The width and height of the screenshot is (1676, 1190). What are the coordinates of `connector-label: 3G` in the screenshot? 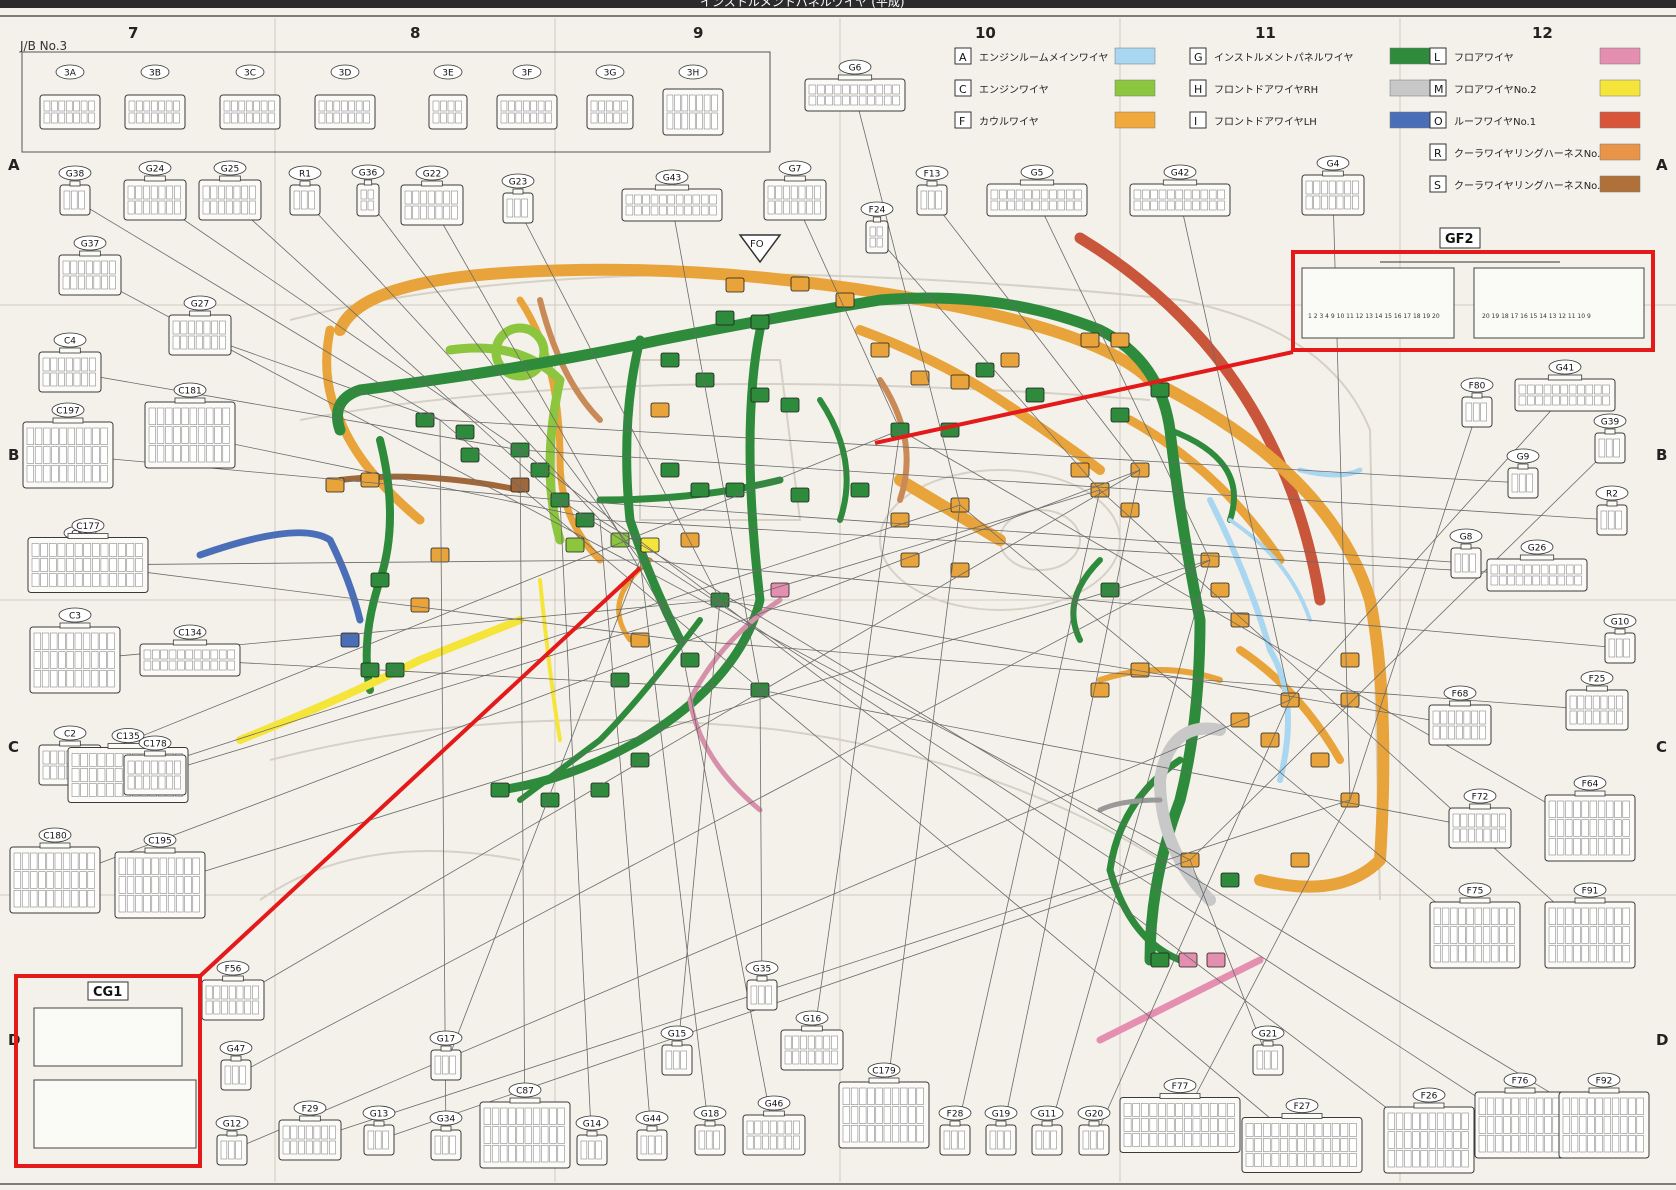 It's located at (610, 74).